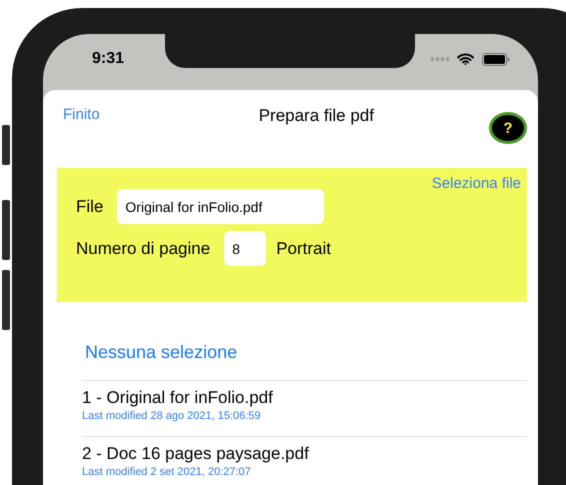 The height and width of the screenshot is (485, 566). I want to click on file-title: 2 - Doc 16 pages paysage.pdf, so click(196, 454).